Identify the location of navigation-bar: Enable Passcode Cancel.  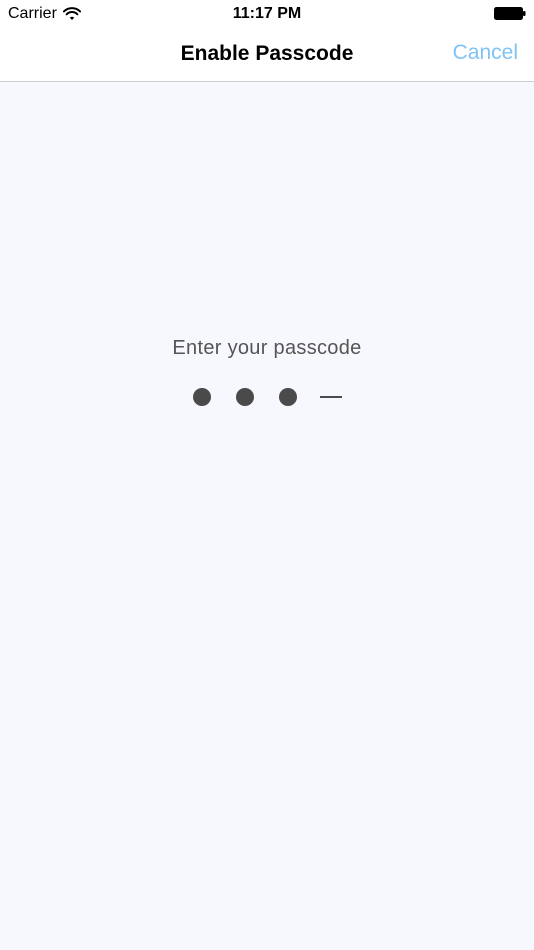
(267, 55).